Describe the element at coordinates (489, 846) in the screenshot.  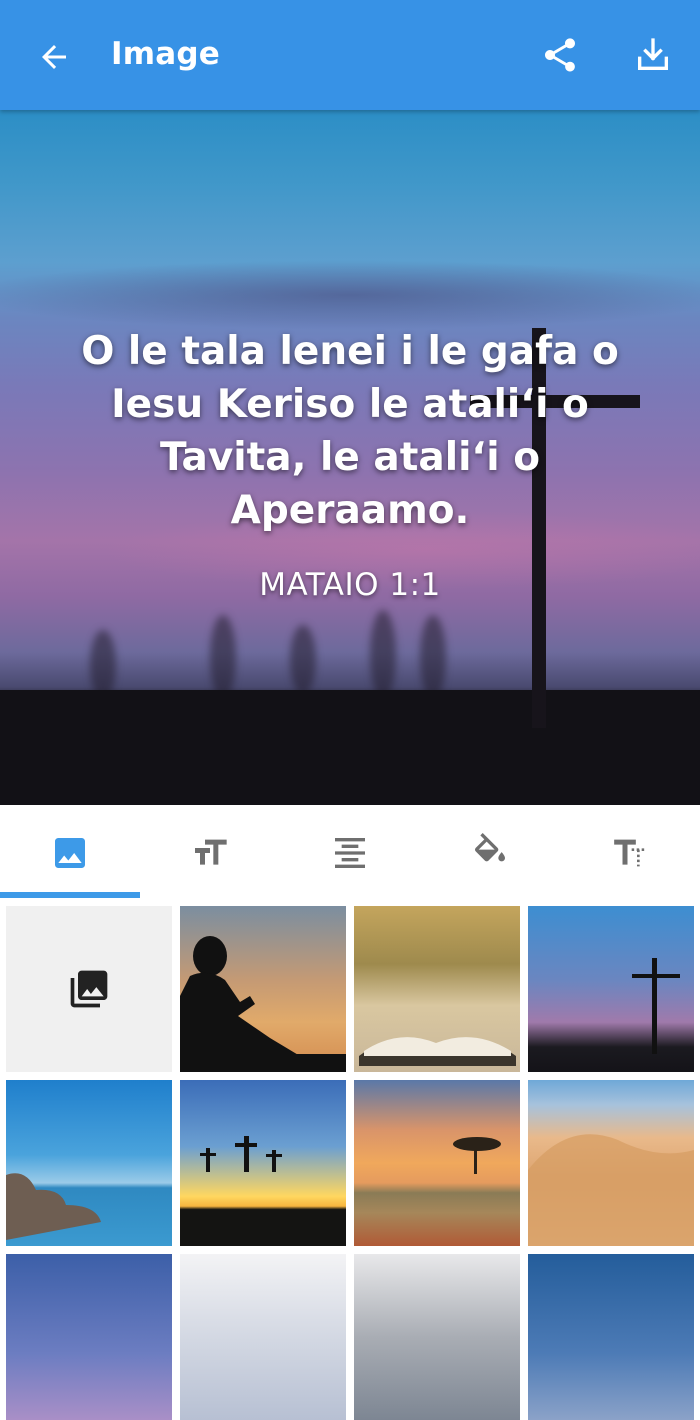
I see `paint-bucket-icon` at that location.